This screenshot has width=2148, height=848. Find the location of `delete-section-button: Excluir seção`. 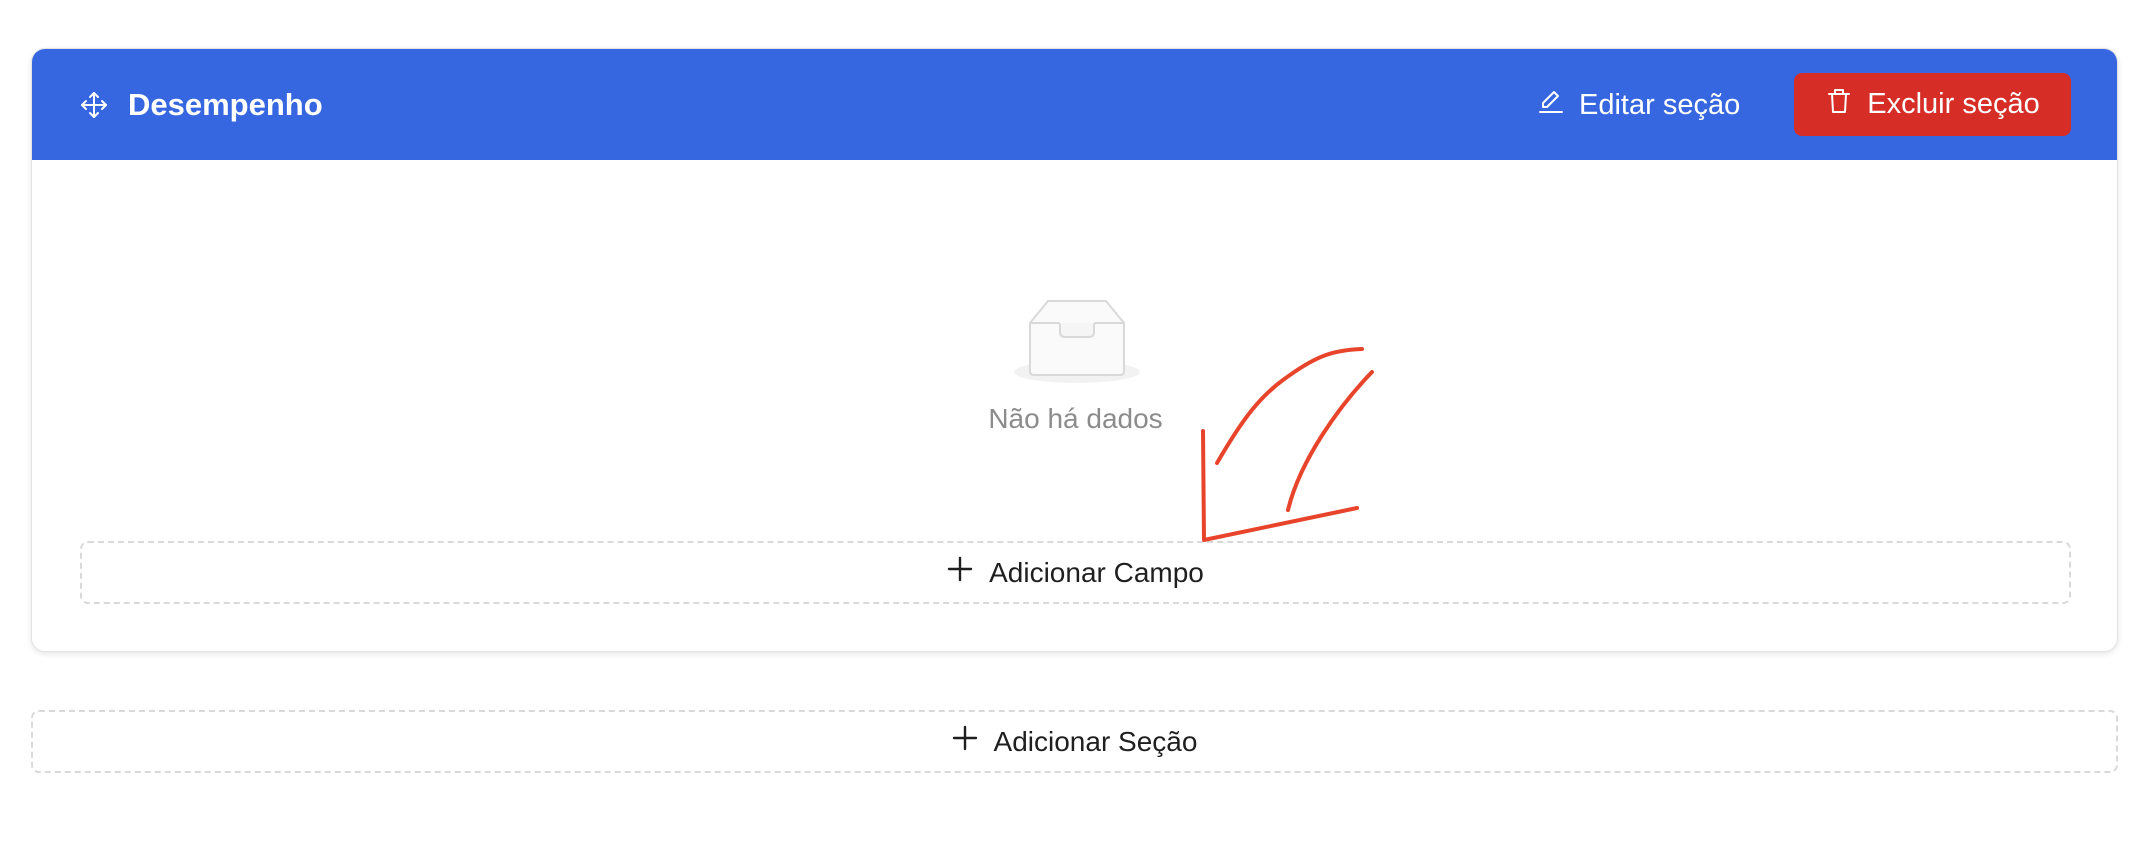

delete-section-button: Excluir seção is located at coordinates (1932, 104).